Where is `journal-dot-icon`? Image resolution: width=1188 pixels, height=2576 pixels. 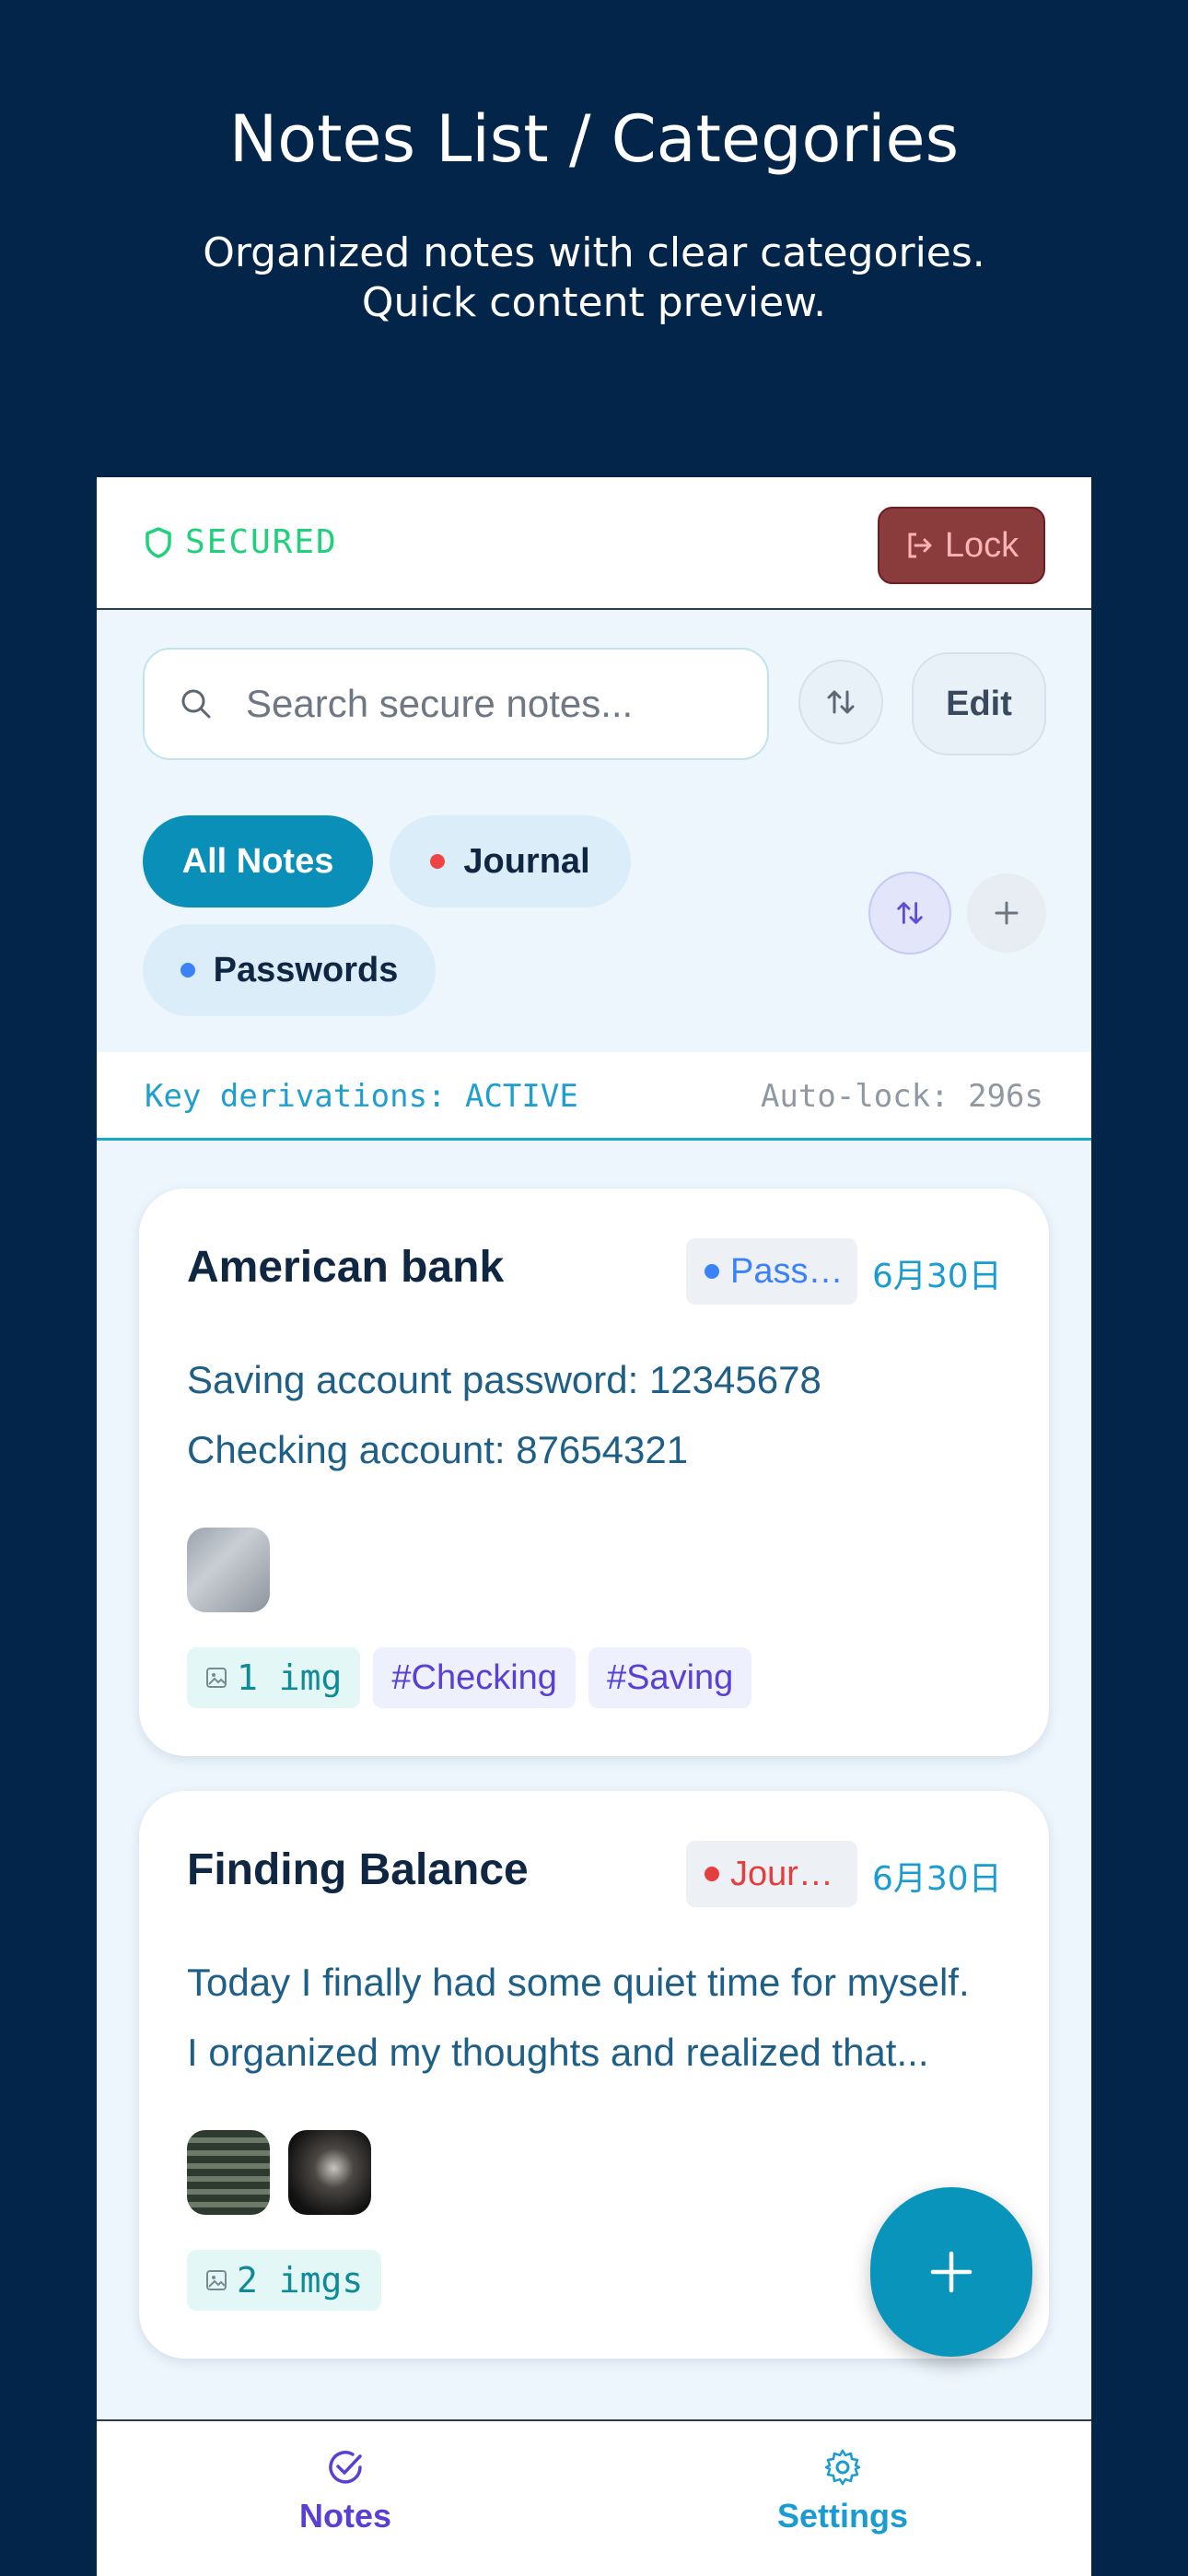
journal-dot-icon is located at coordinates (438, 861).